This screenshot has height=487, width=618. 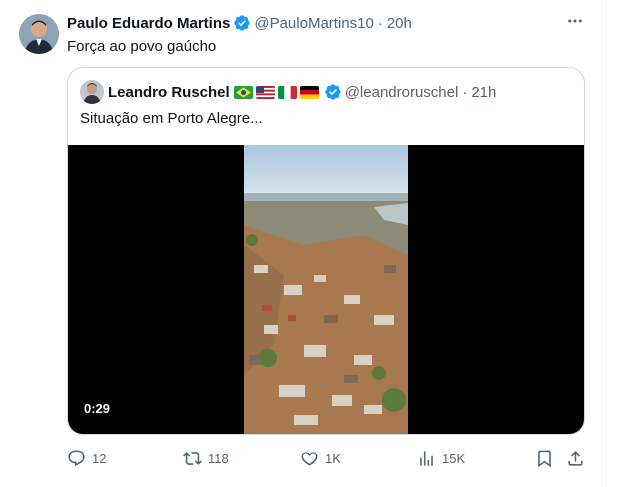 What do you see at coordinates (312, 458) in the screenshot?
I see `heart-icon` at bounding box center [312, 458].